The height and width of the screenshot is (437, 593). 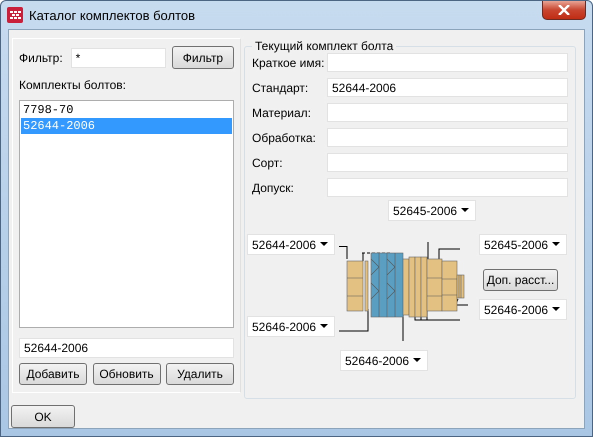 I want to click on app-icon, so click(x=15, y=15).